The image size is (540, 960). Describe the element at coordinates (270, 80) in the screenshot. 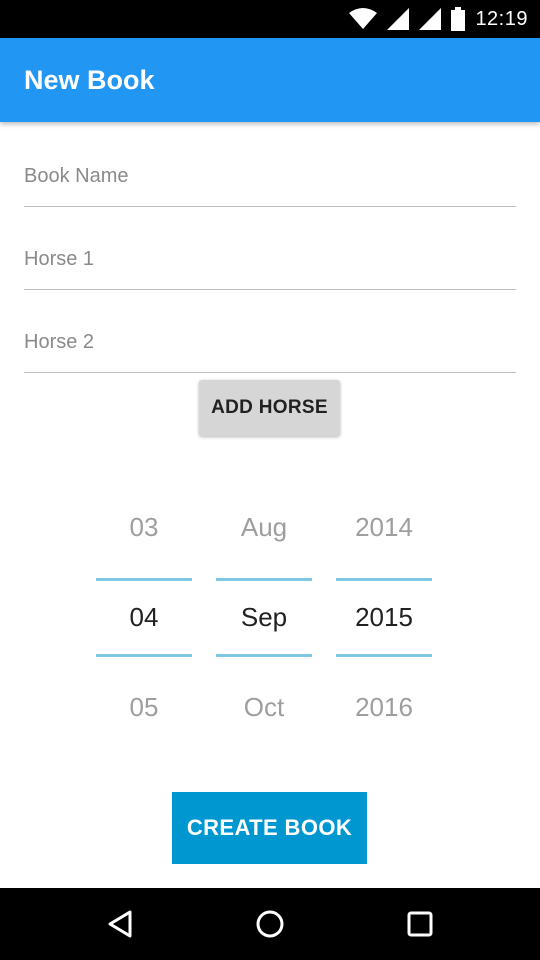

I see `app-bar: New Book` at that location.